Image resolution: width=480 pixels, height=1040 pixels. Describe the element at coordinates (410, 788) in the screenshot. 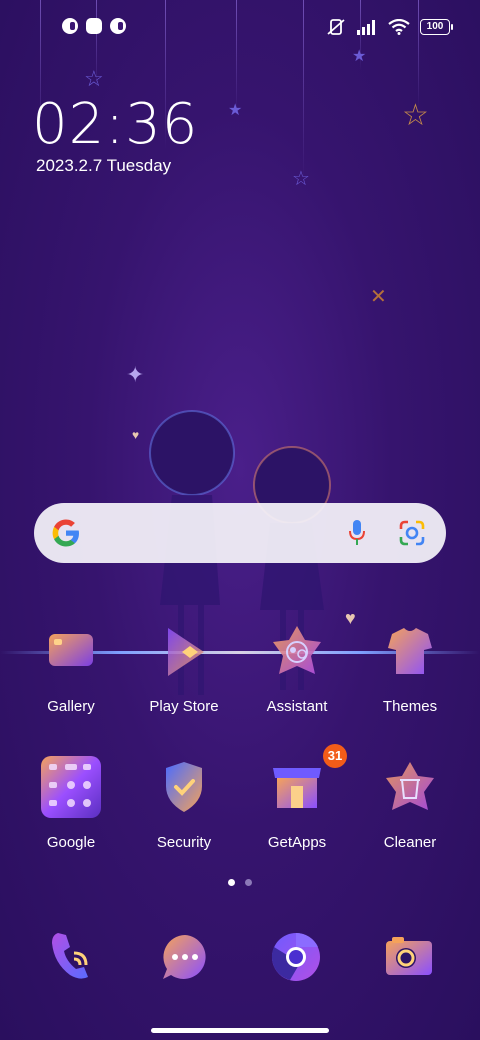

I see `cleaner-icon` at that location.